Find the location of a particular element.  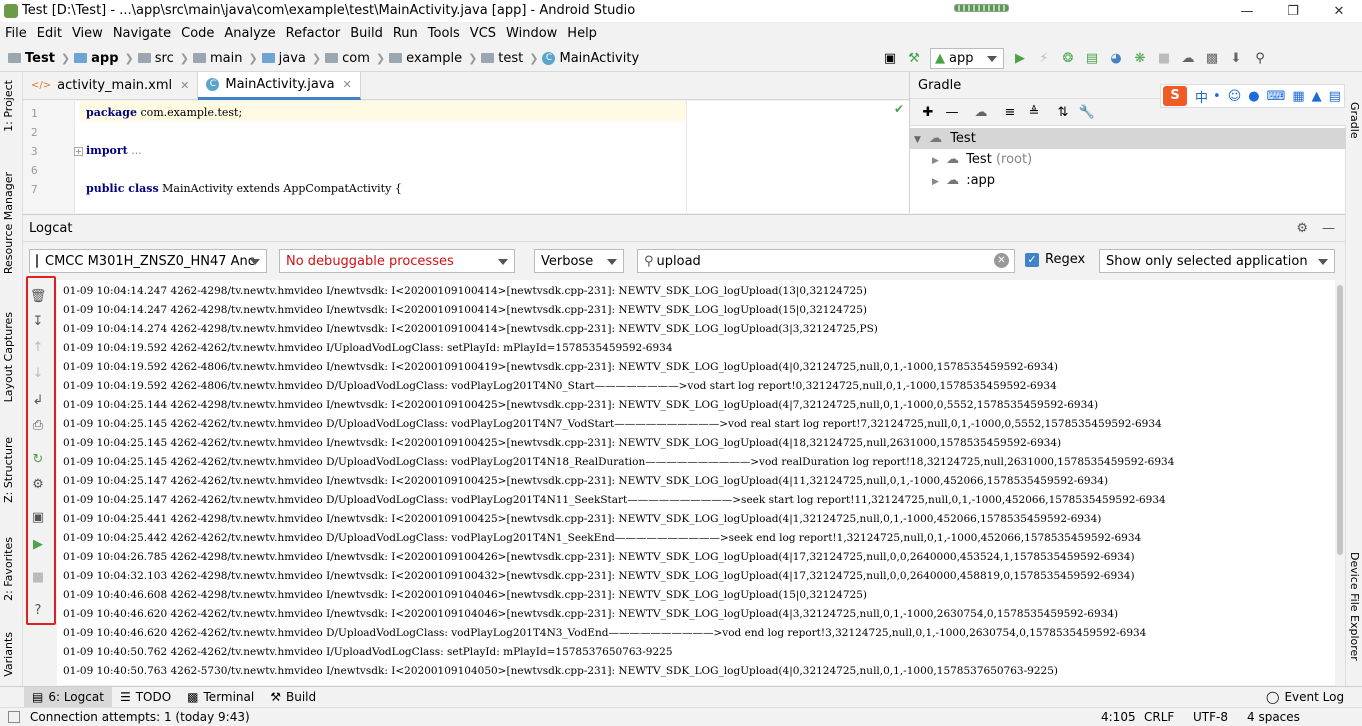

file-encoding: UTF-8 is located at coordinates (1210, 717).